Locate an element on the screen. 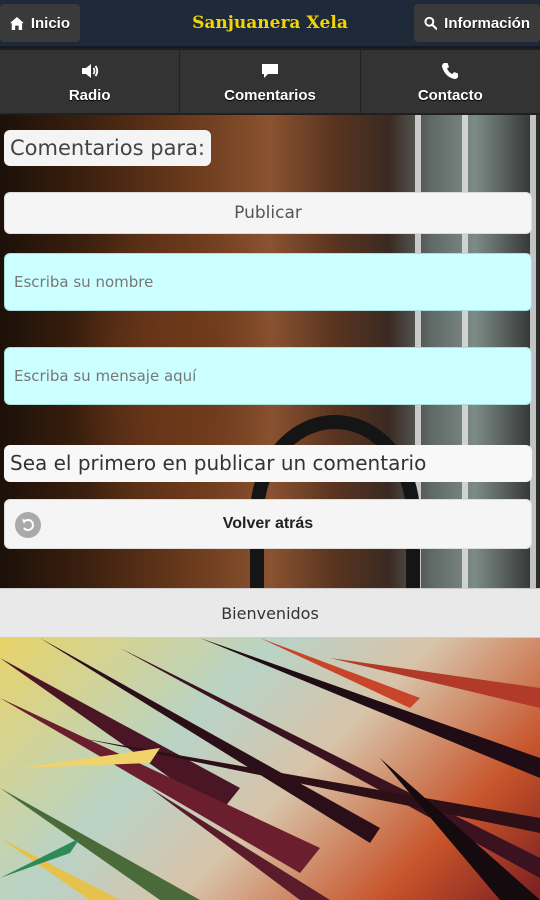 This screenshot has height=900, width=540. search-icon is located at coordinates (431, 23).